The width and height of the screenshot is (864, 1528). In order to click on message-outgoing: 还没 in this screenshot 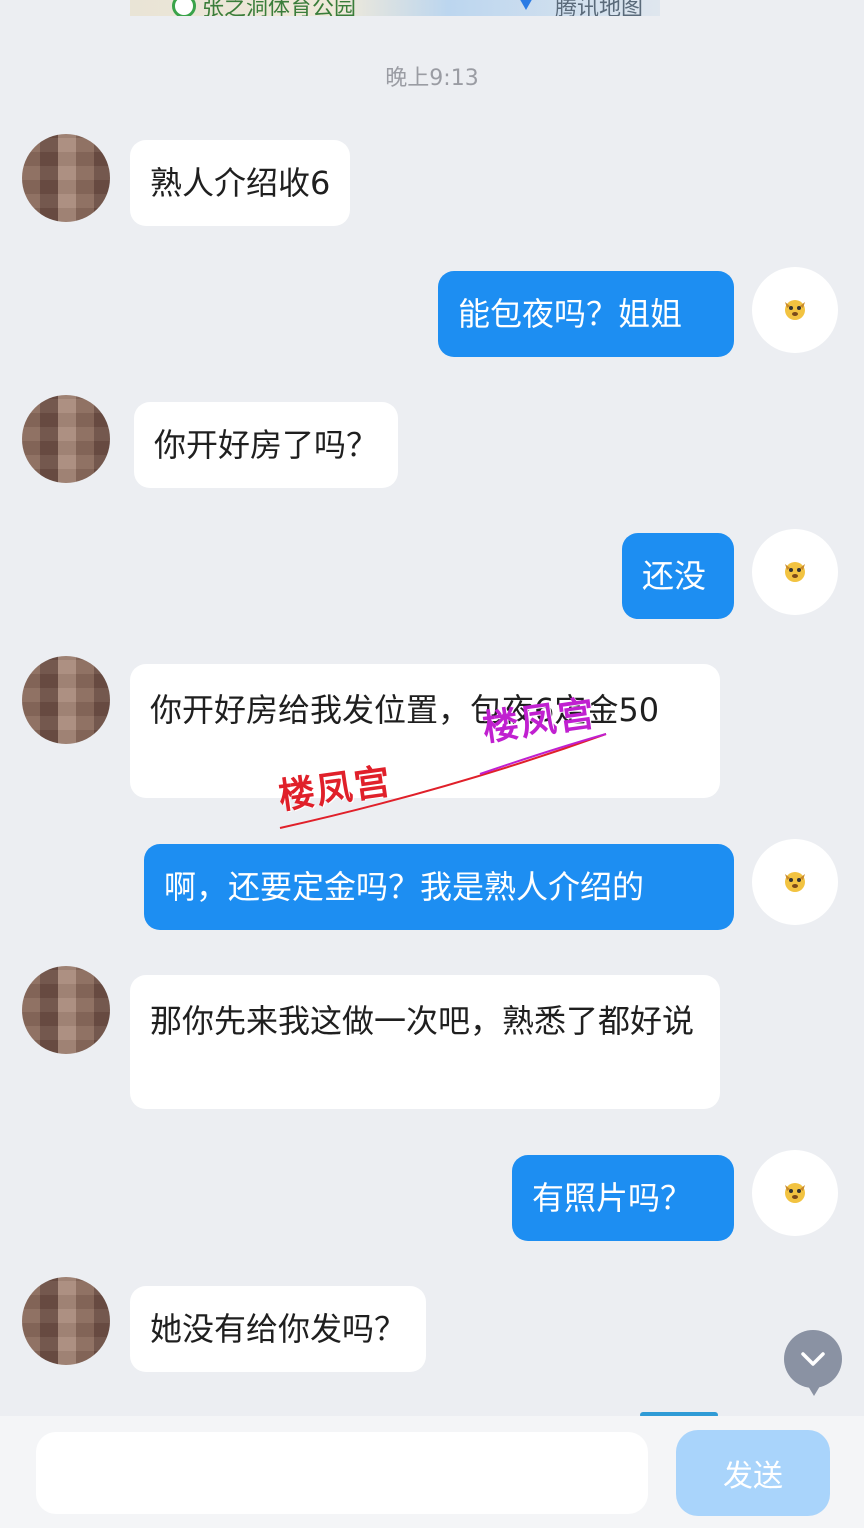, I will do `click(678, 576)`.